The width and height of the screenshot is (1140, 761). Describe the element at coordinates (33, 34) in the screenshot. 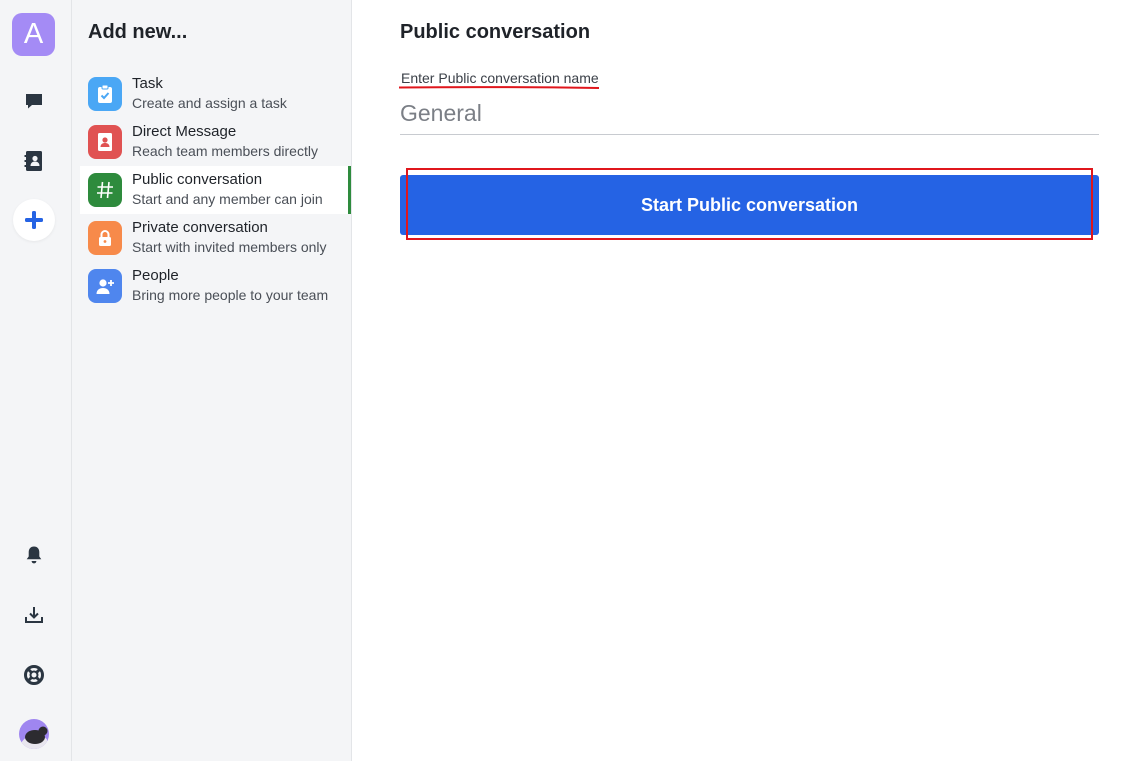

I see `workspace-avatar: A` at that location.